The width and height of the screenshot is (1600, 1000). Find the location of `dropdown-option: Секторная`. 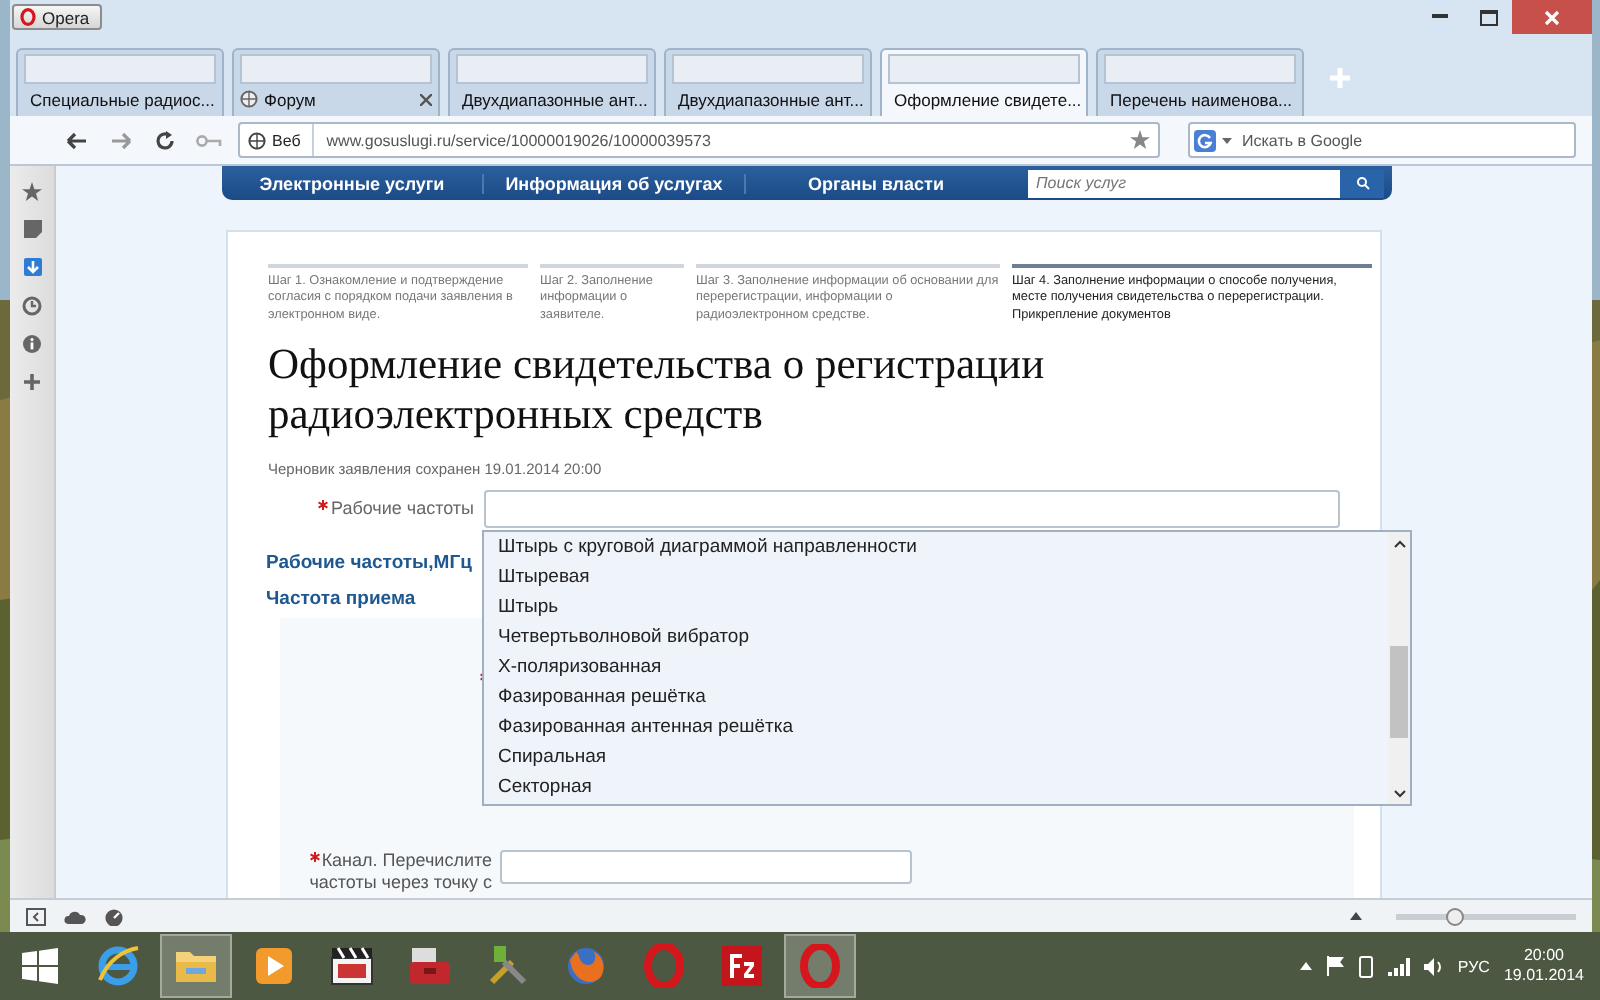

dropdown-option: Секторная is located at coordinates (936, 787).